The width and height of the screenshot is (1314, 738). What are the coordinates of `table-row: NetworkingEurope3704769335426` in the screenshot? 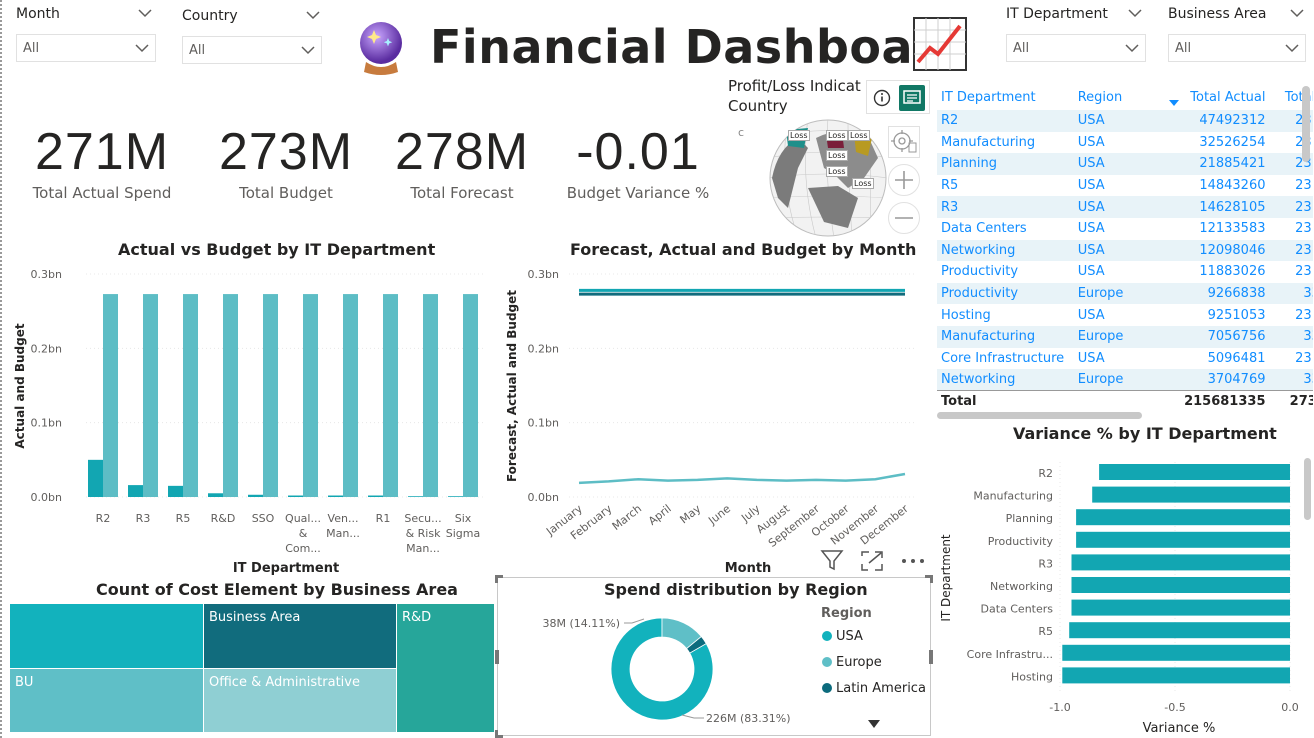 It's located at (1125, 380).